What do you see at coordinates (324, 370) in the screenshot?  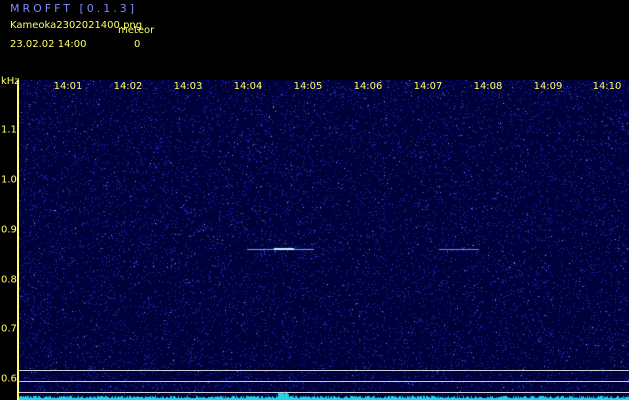 I see `reference-line-upper` at bounding box center [324, 370].